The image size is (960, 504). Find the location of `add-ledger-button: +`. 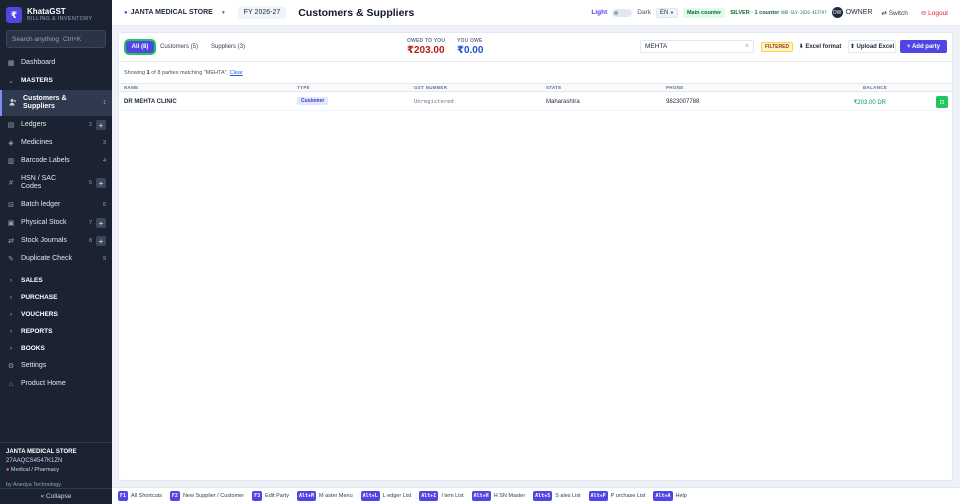

add-ledger-button: + is located at coordinates (101, 125).